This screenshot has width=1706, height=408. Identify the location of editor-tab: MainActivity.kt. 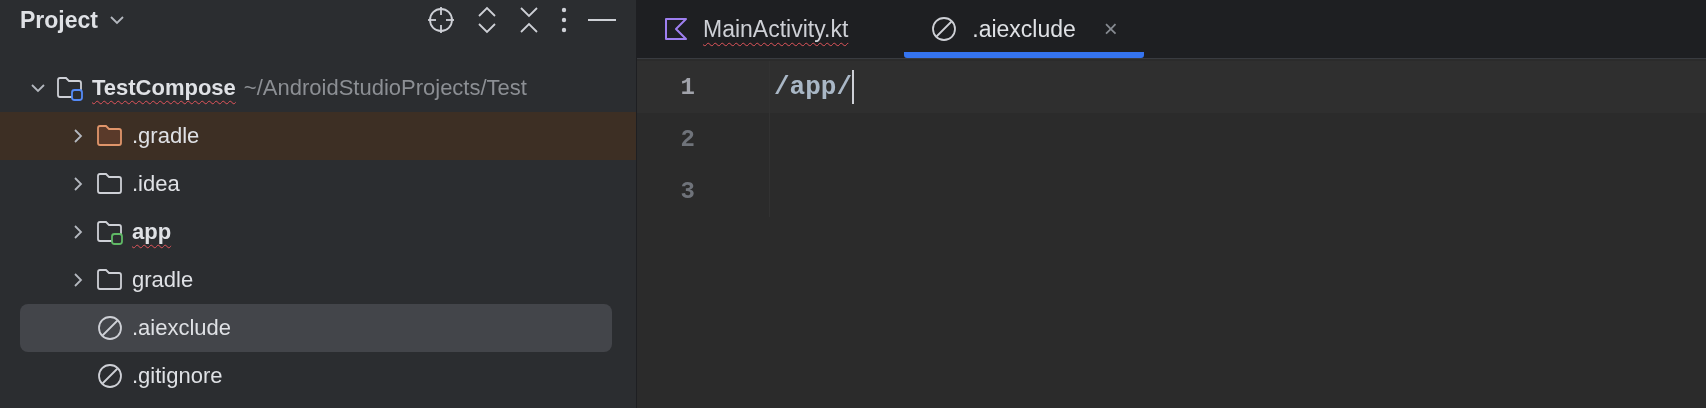
(771, 29).